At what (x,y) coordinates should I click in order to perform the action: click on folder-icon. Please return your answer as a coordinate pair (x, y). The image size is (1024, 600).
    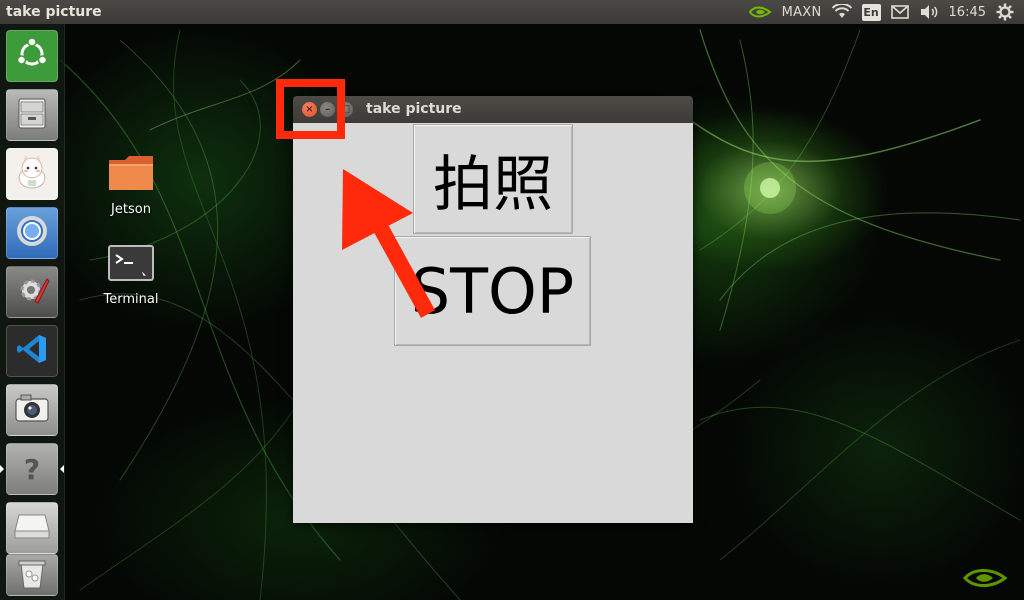
    Looking at the image, I should click on (131, 175).